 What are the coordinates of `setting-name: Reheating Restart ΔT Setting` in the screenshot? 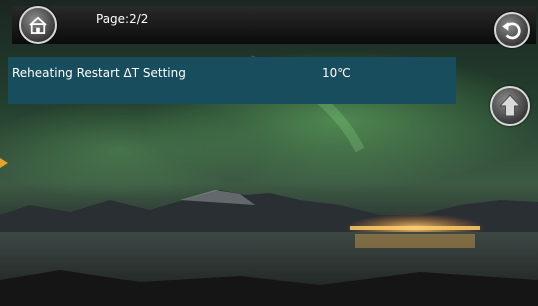 It's located at (99, 73).